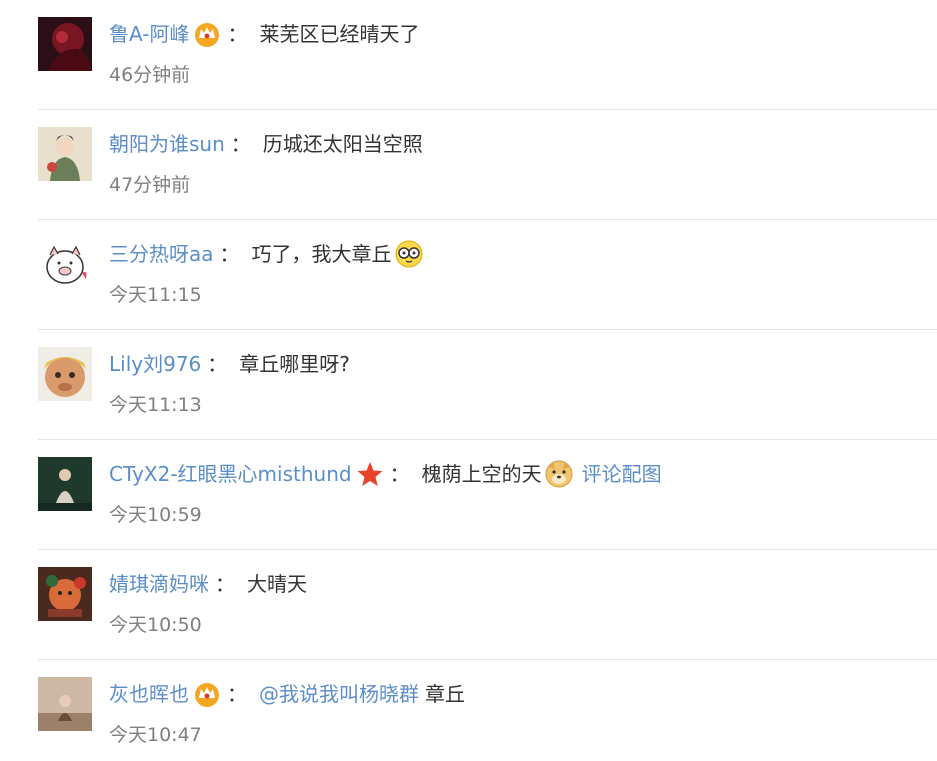  I want to click on comment-text: 章丘哪里呀?, so click(294, 364).